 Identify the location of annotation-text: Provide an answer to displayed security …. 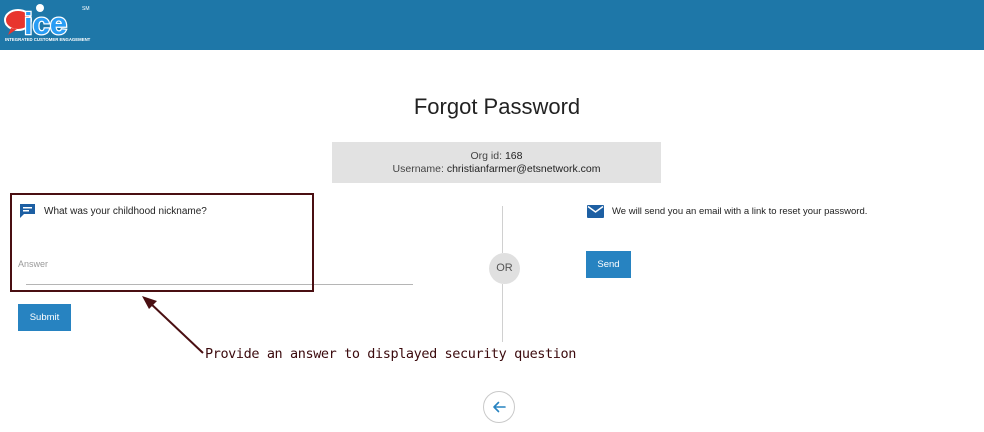
(390, 354).